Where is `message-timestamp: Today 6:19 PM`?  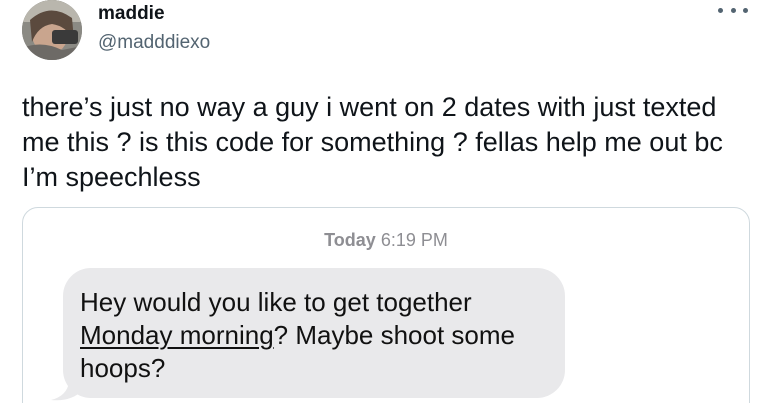
message-timestamp: Today 6:19 PM is located at coordinates (386, 240).